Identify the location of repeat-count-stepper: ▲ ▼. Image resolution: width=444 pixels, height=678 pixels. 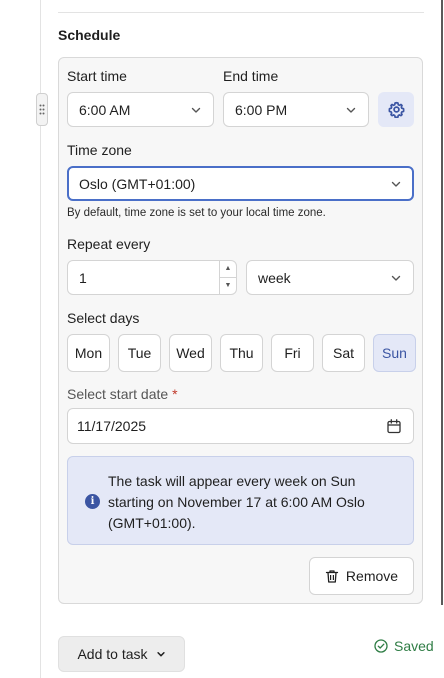
(227, 277).